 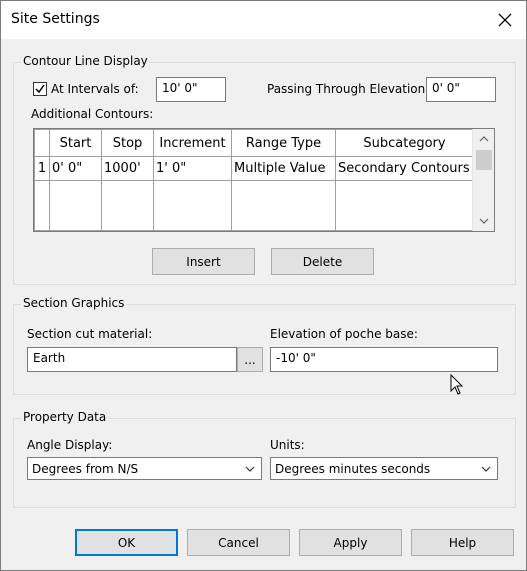 What do you see at coordinates (287, 445) in the screenshot?
I see `units-label: Units:` at bounding box center [287, 445].